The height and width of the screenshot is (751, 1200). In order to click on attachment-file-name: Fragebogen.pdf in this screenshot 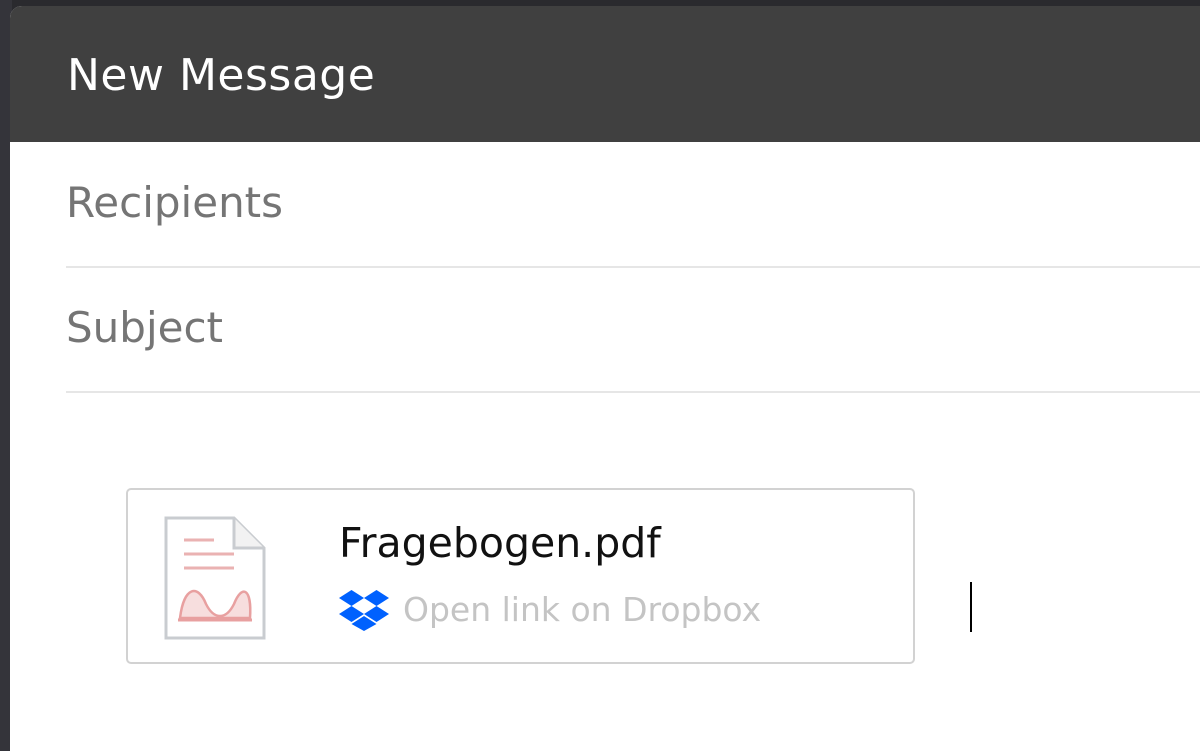, I will do `click(500, 543)`.